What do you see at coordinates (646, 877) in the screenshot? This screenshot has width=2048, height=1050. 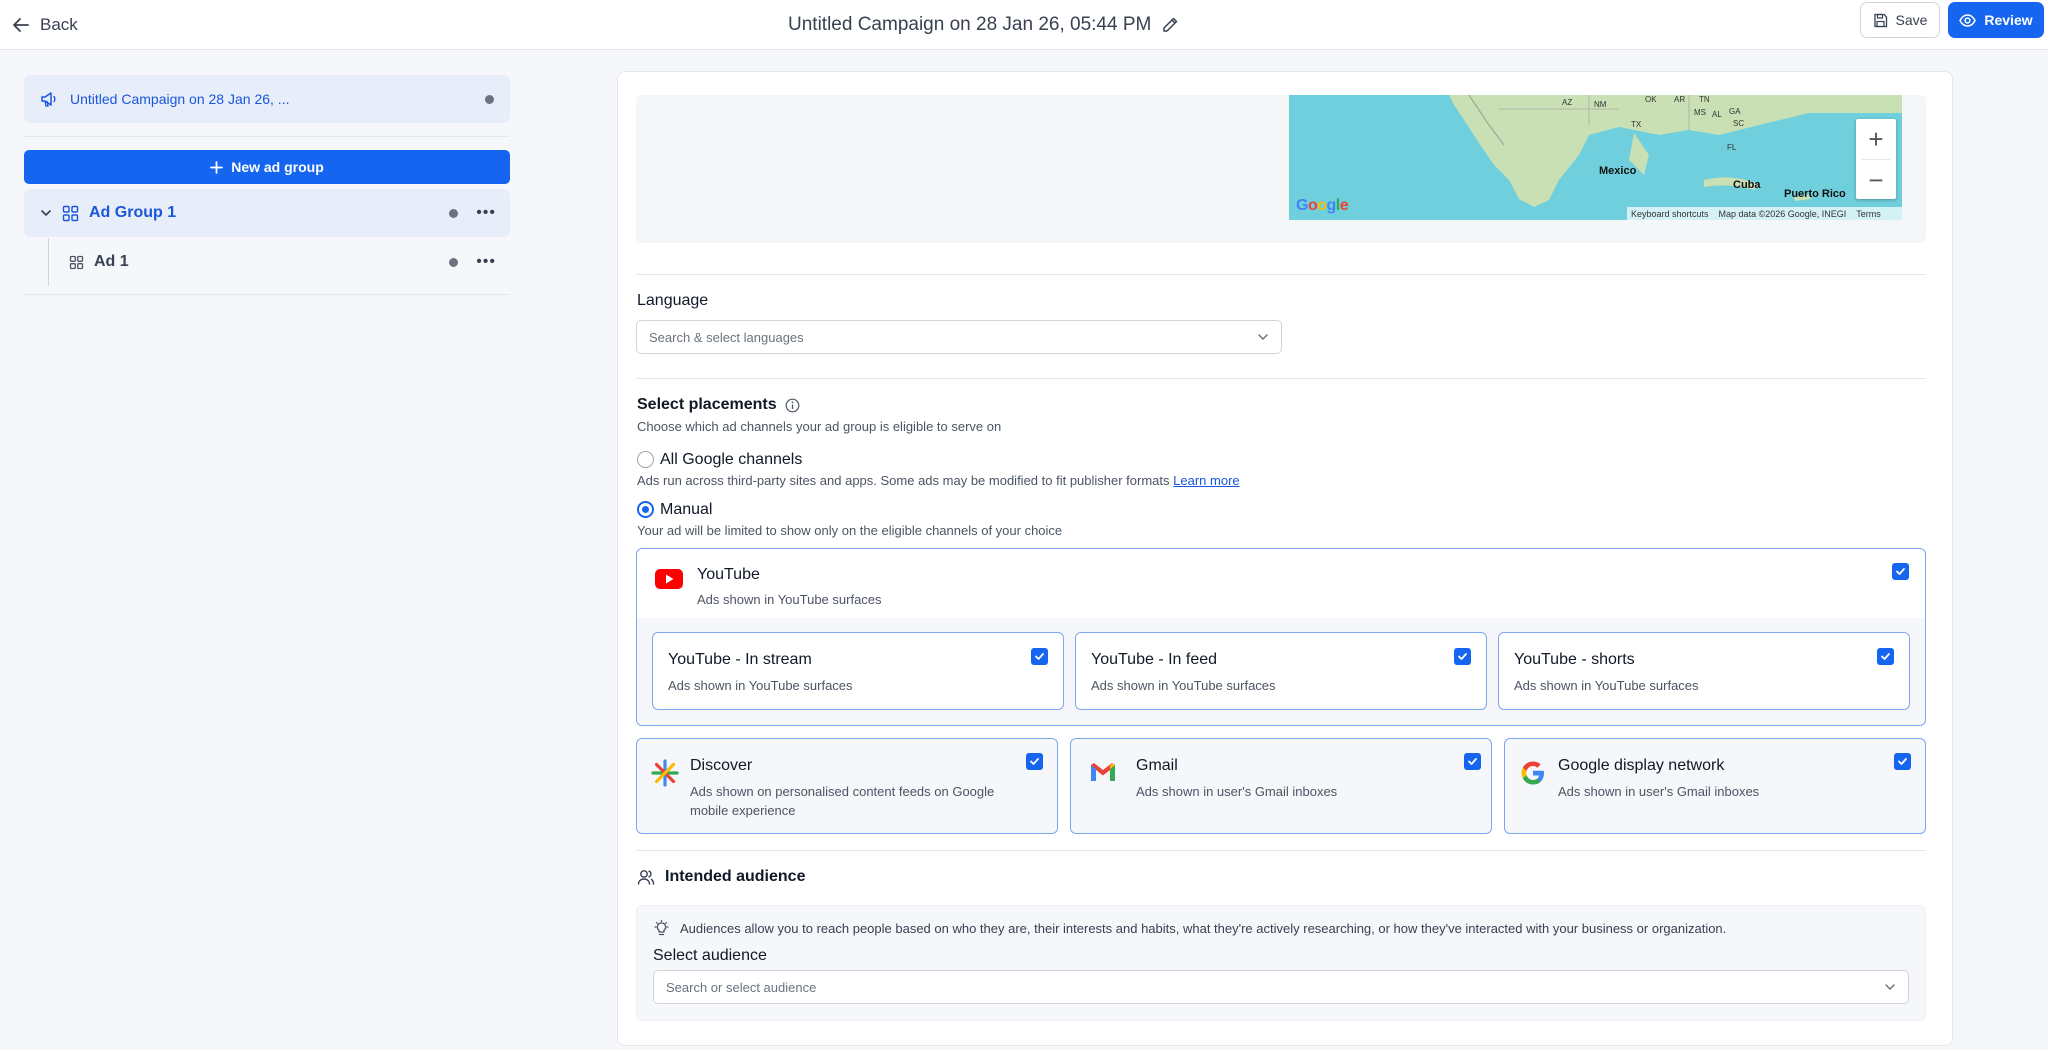 I see `users-icon` at bounding box center [646, 877].